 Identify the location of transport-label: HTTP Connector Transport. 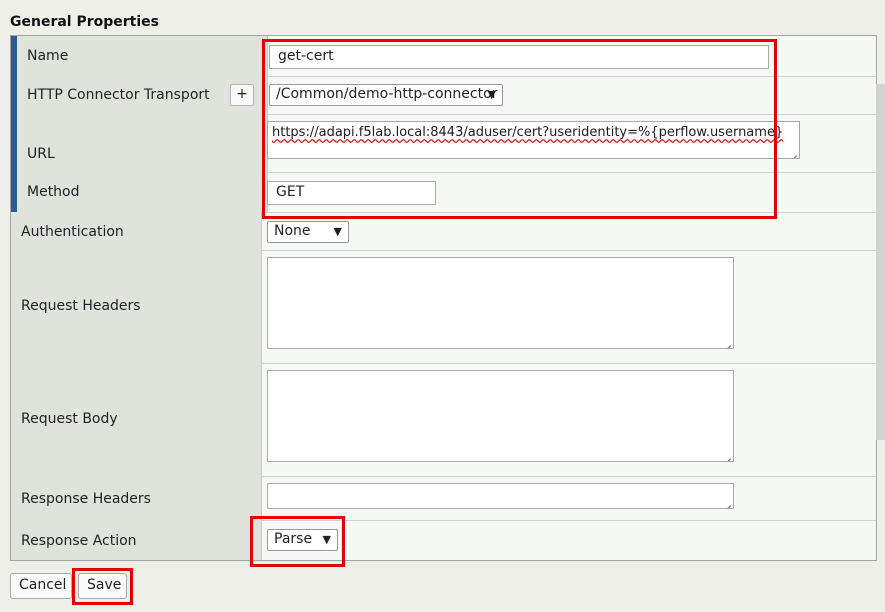
(118, 95).